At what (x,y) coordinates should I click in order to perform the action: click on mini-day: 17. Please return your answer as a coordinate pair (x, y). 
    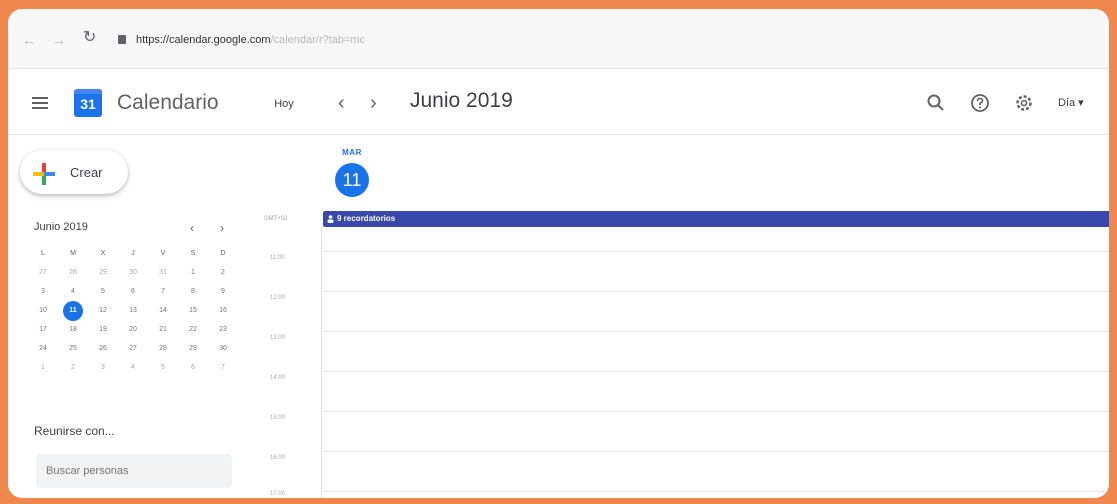
    Looking at the image, I should click on (43, 329).